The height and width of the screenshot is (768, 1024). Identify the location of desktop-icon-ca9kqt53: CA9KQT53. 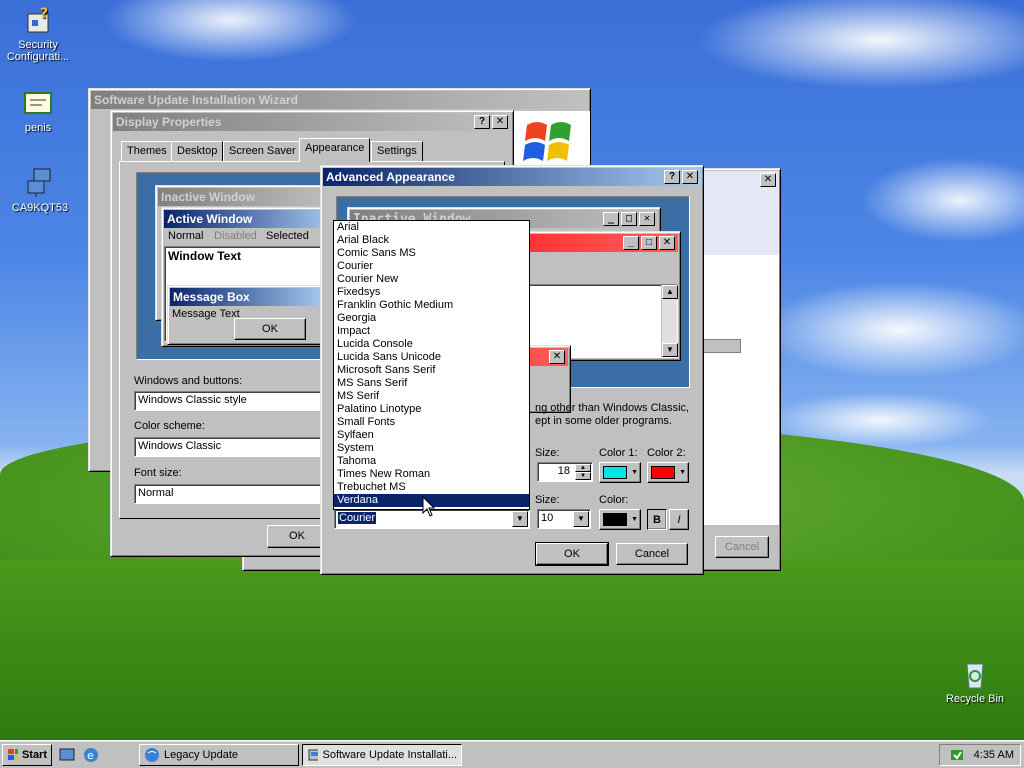
(40, 190).